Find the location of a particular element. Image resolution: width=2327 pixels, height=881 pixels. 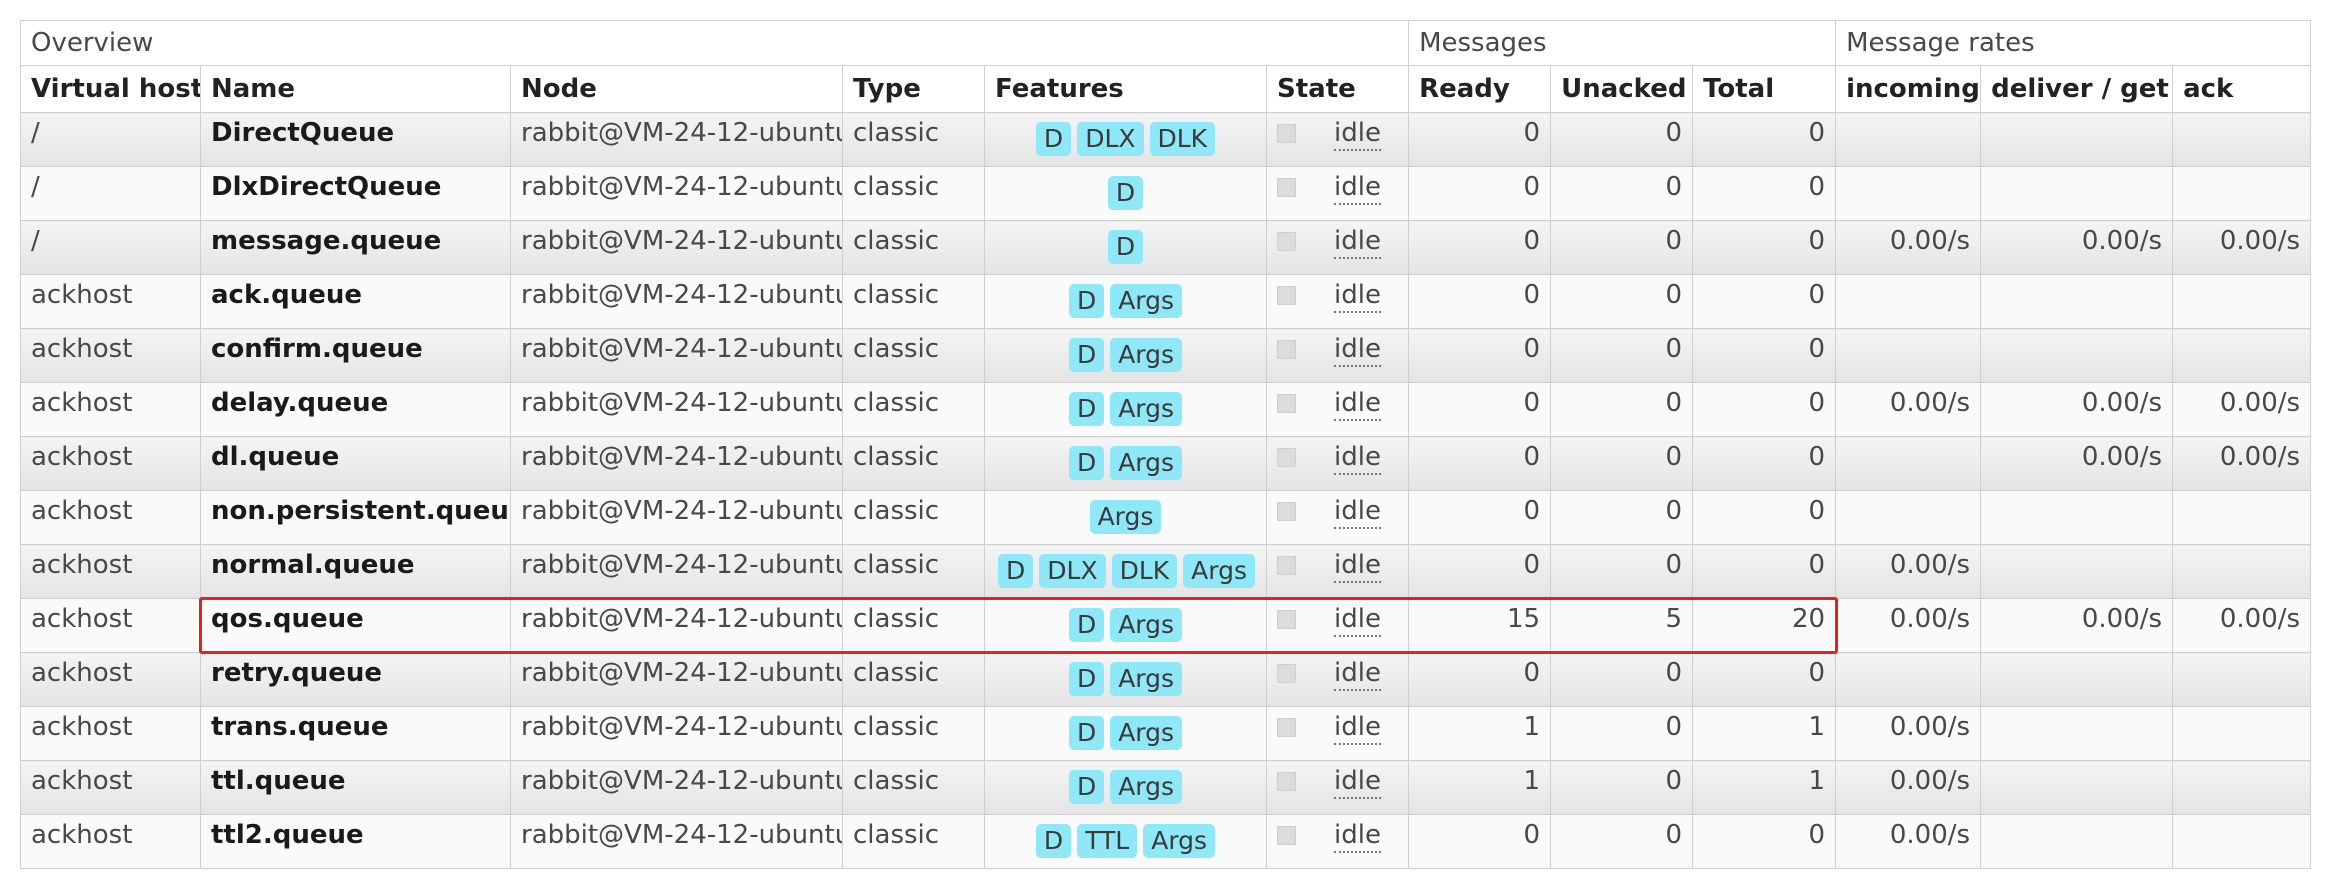

queue-name-link: DirectQueue is located at coordinates (355, 139).